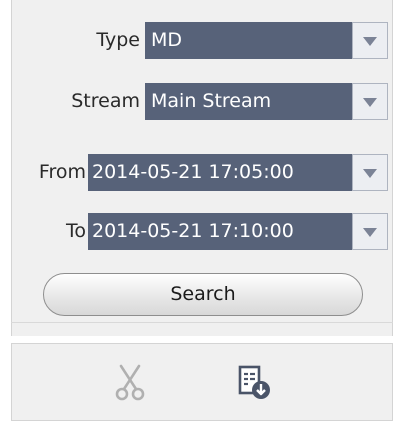 The width and height of the screenshot is (398, 421). I want to click on type-dropdown-button, so click(370, 40).